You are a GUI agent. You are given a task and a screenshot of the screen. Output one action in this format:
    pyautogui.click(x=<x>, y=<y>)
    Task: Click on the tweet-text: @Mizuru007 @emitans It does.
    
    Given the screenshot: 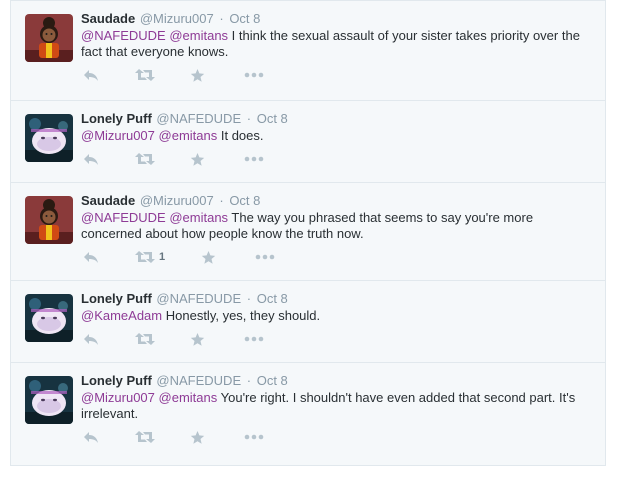 What is the action you would take?
    pyautogui.click(x=337, y=136)
    